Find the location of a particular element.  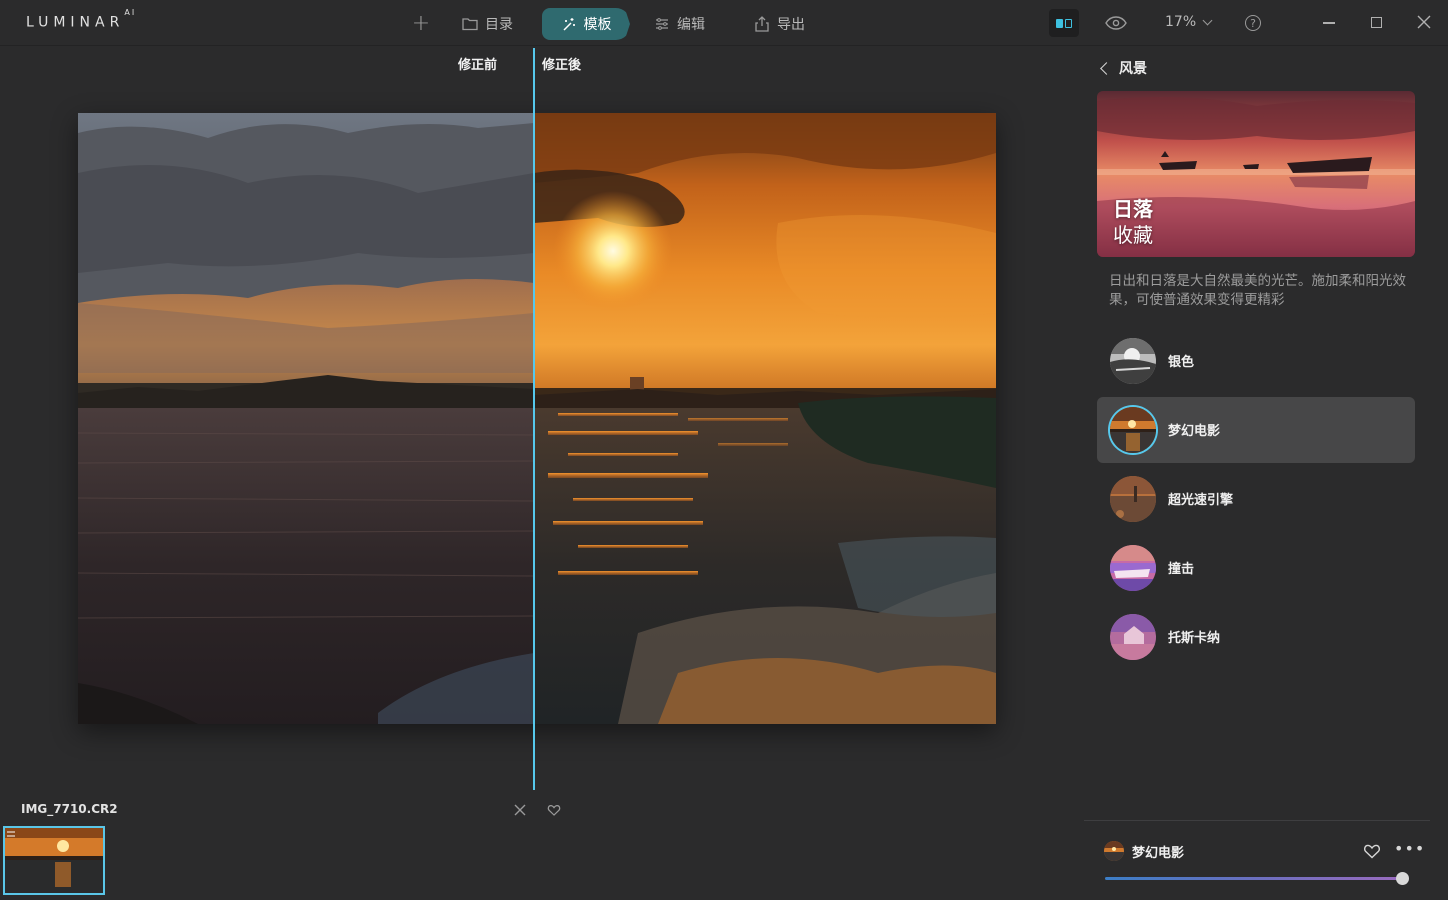

tab-edit: 编辑 is located at coordinates (679, 24).